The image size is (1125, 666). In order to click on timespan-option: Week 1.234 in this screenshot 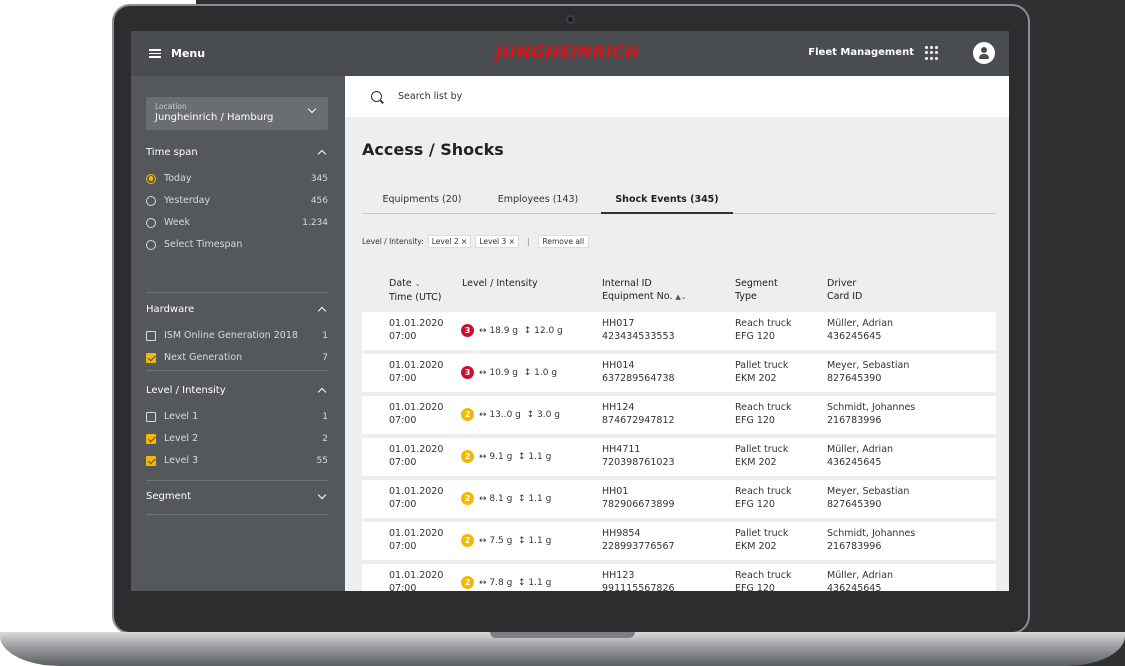, I will do `click(237, 222)`.